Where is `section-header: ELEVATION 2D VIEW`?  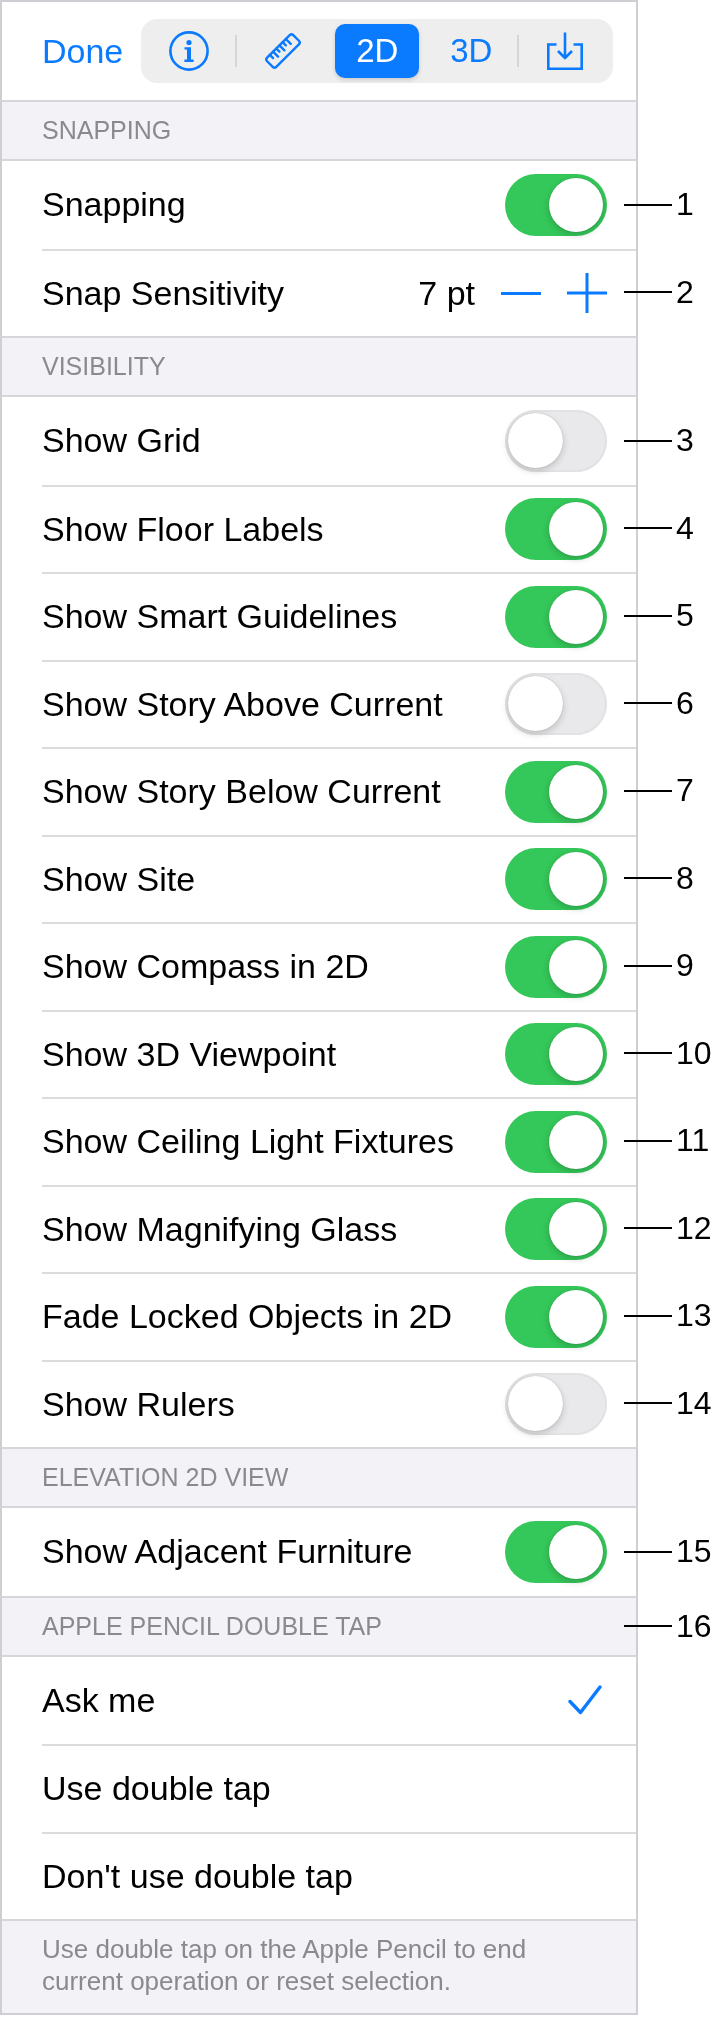 section-header: ELEVATION 2D VIEW is located at coordinates (319, 1477).